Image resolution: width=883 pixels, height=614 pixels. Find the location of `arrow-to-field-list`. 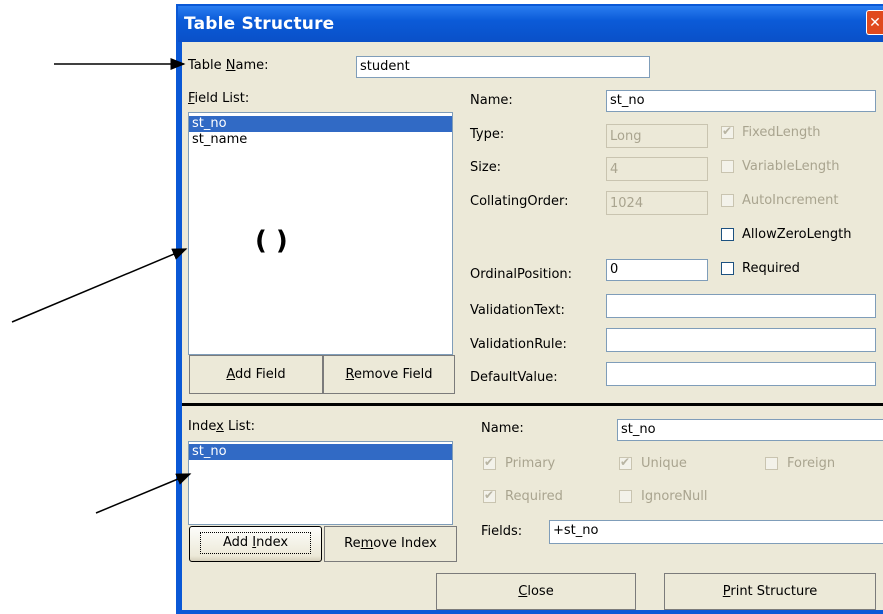

arrow-to-field-list is located at coordinates (99, 285).